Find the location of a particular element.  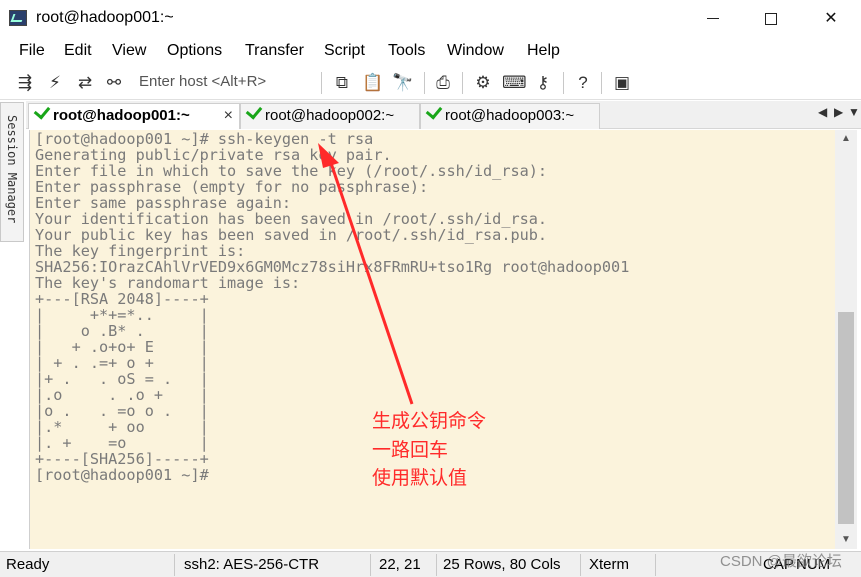

tab-scroll-right-icon: ▶ is located at coordinates (838, 112).